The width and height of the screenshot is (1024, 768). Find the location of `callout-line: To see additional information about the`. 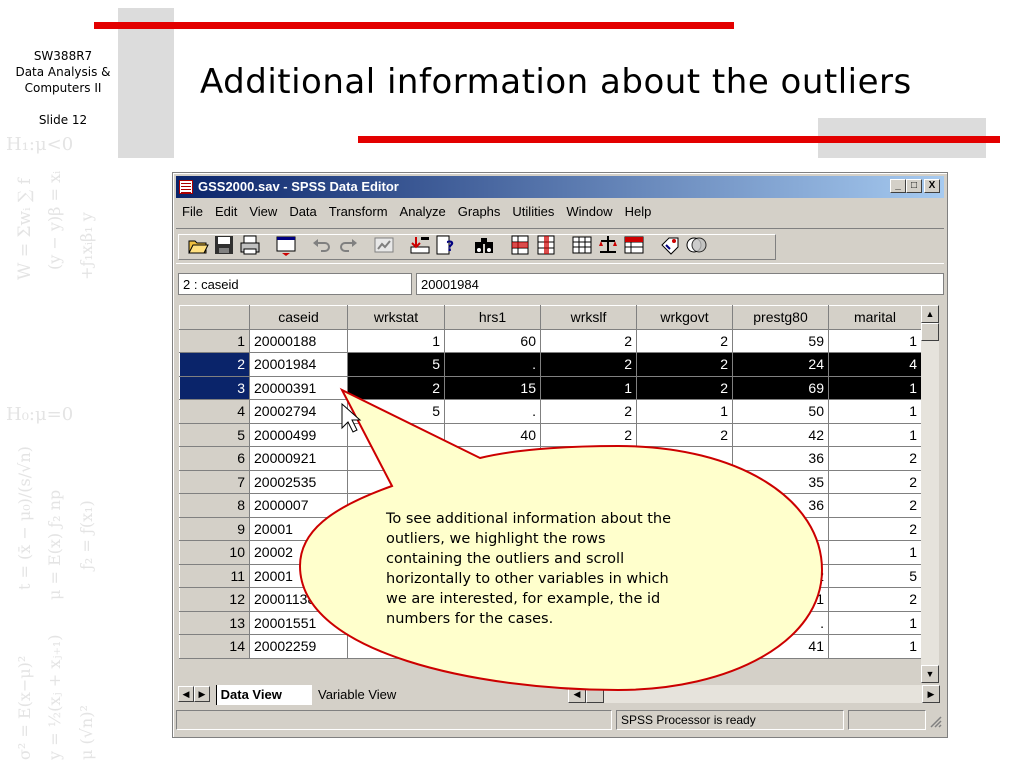

callout-line: To see additional information about the is located at coordinates (529, 519).